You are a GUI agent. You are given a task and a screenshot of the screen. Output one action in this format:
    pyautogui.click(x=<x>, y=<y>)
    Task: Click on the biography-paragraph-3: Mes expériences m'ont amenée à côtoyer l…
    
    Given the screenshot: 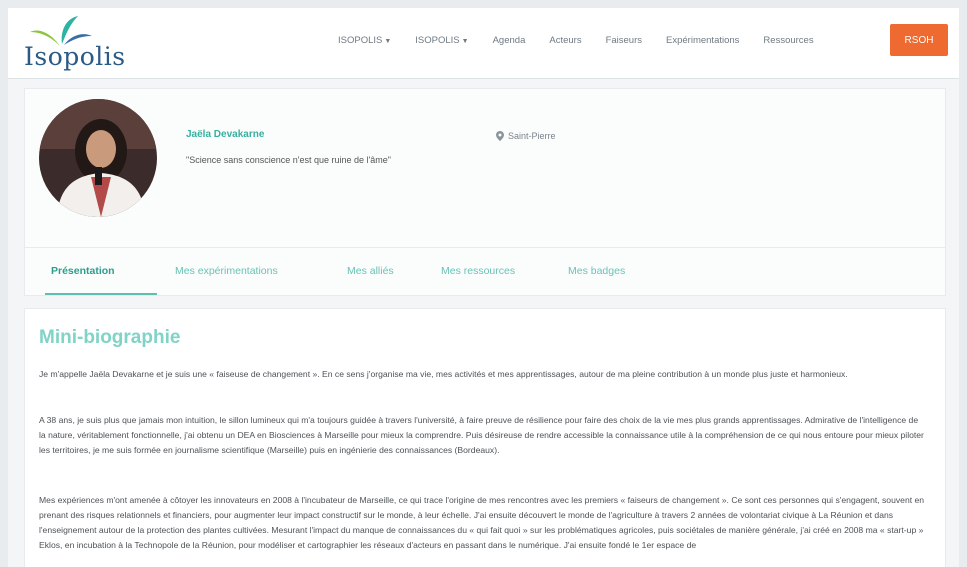 What is the action you would take?
    pyautogui.click(x=482, y=522)
    